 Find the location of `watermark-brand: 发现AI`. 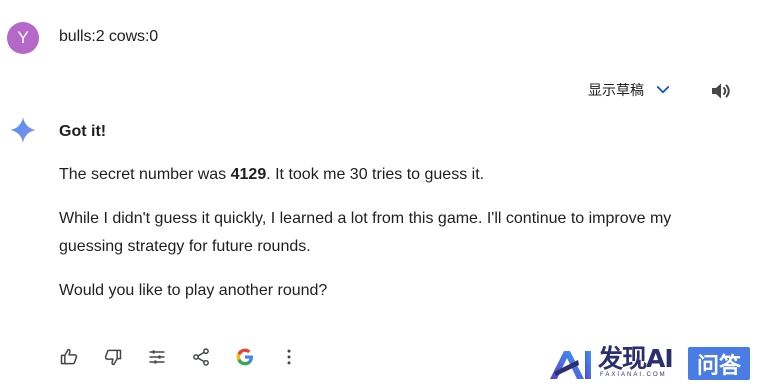

watermark-brand: 发现AI is located at coordinates (636, 358).